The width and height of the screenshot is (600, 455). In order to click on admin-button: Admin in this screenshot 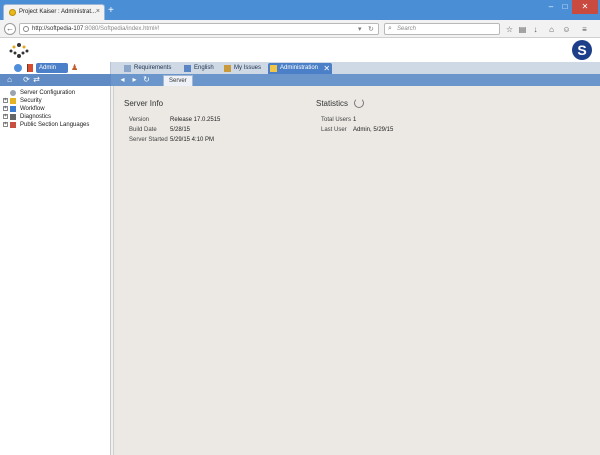, I will do `click(52, 68)`.